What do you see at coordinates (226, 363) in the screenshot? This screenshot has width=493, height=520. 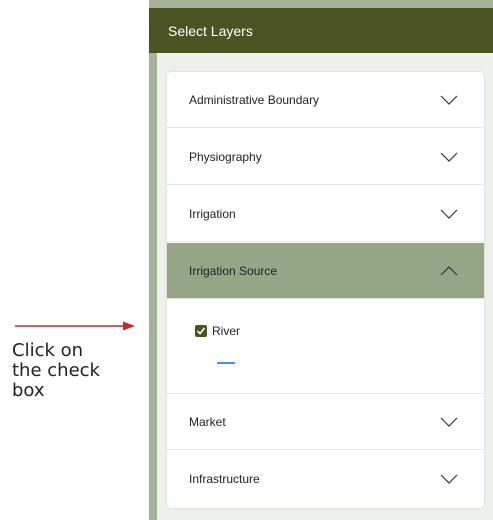 I see `river-legend-line` at bounding box center [226, 363].